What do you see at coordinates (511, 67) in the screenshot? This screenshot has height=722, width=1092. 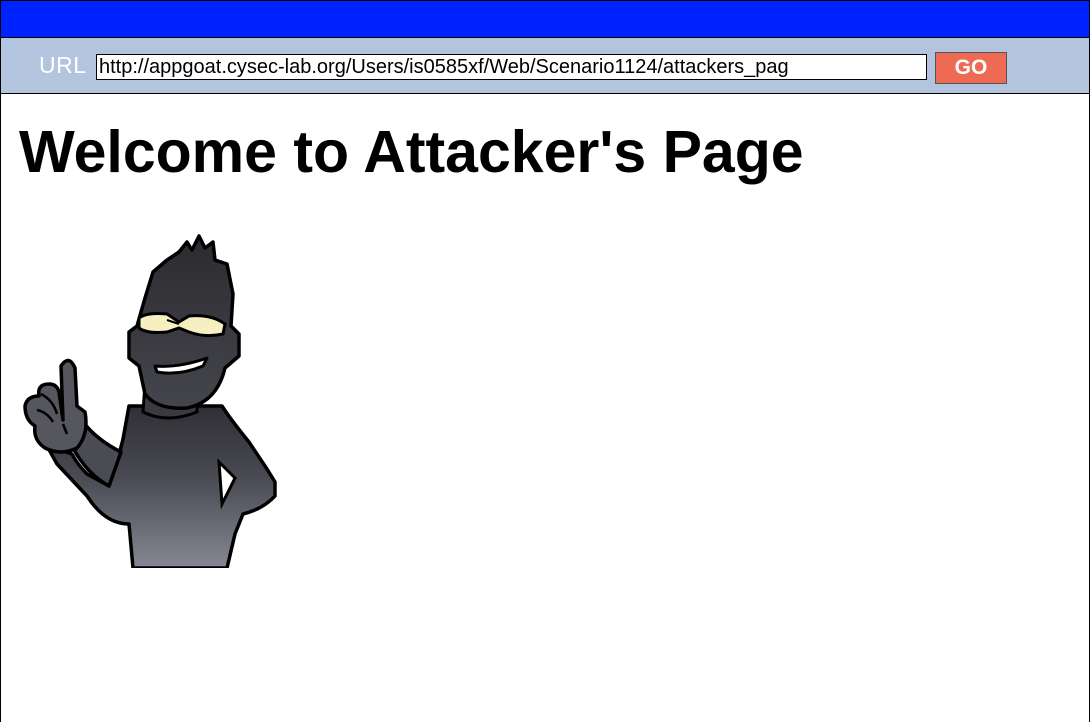 I see `url-input` at bounding box center [511, 67].